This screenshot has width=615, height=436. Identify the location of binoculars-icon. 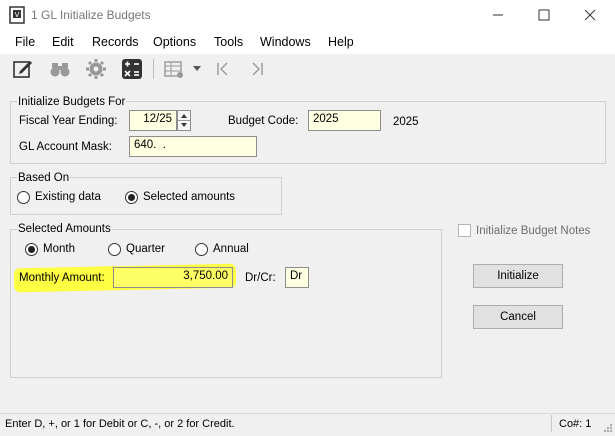
(60, 69).